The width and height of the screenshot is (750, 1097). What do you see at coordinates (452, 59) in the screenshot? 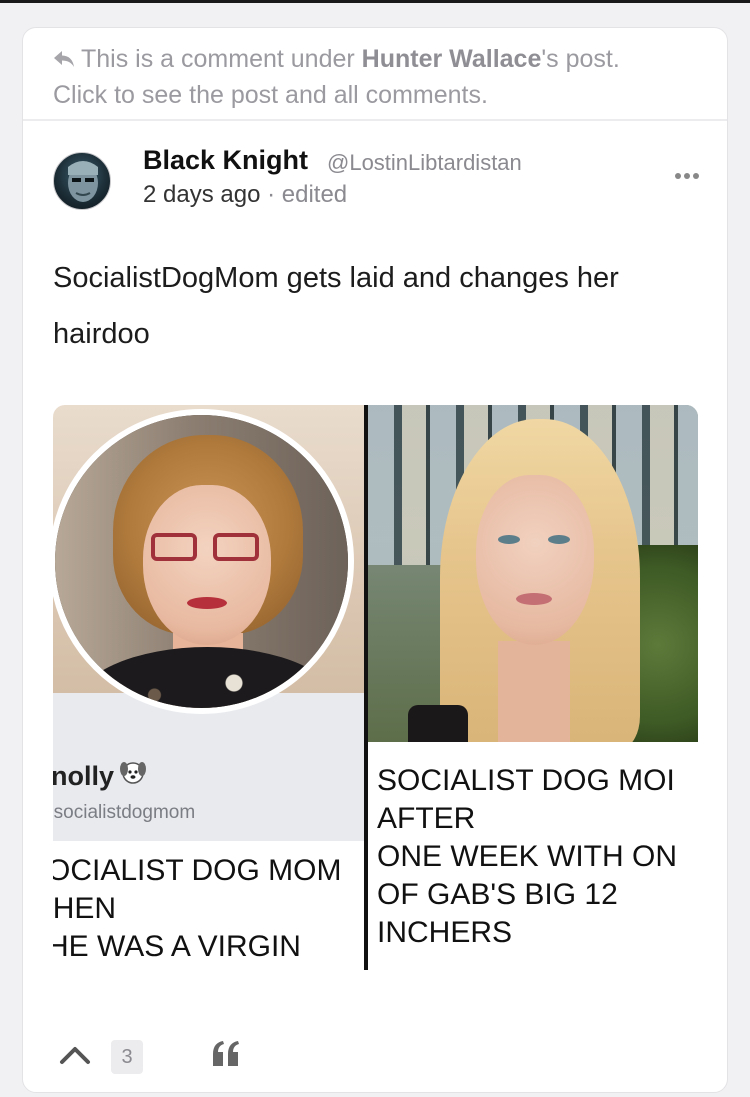
I see `context-post-author: Hunter Wallace` at bounding box center [452, 59].